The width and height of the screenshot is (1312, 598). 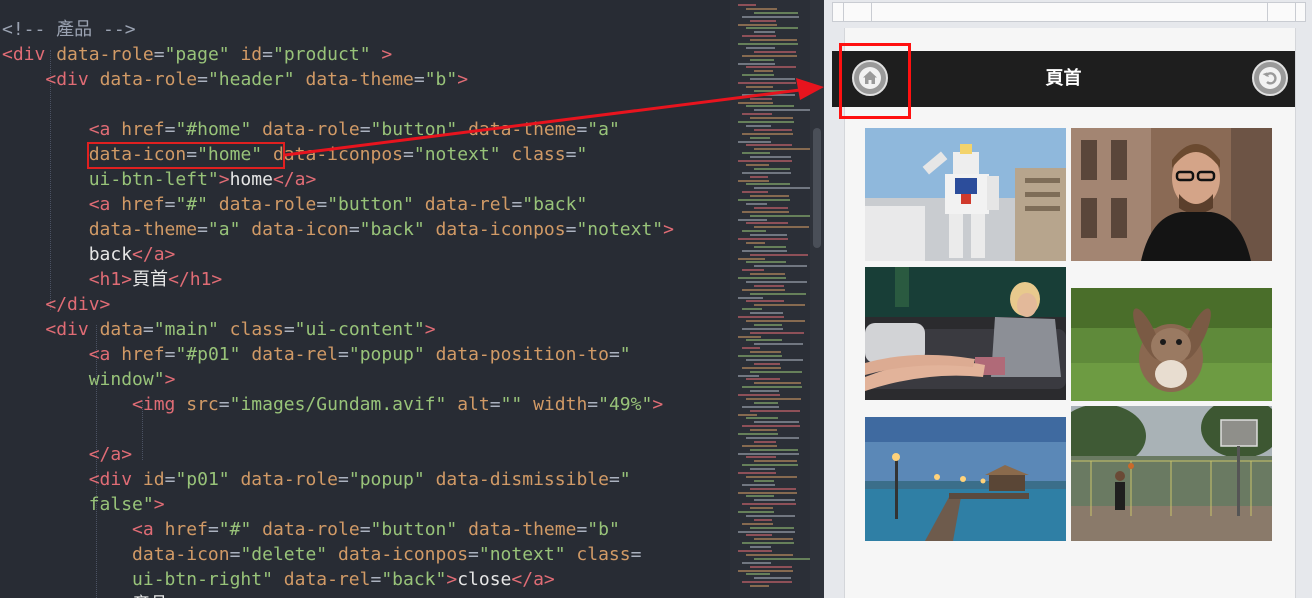 I want to click on code-line: <div data-role="page" id="product" >, so click(x=338, y=54).